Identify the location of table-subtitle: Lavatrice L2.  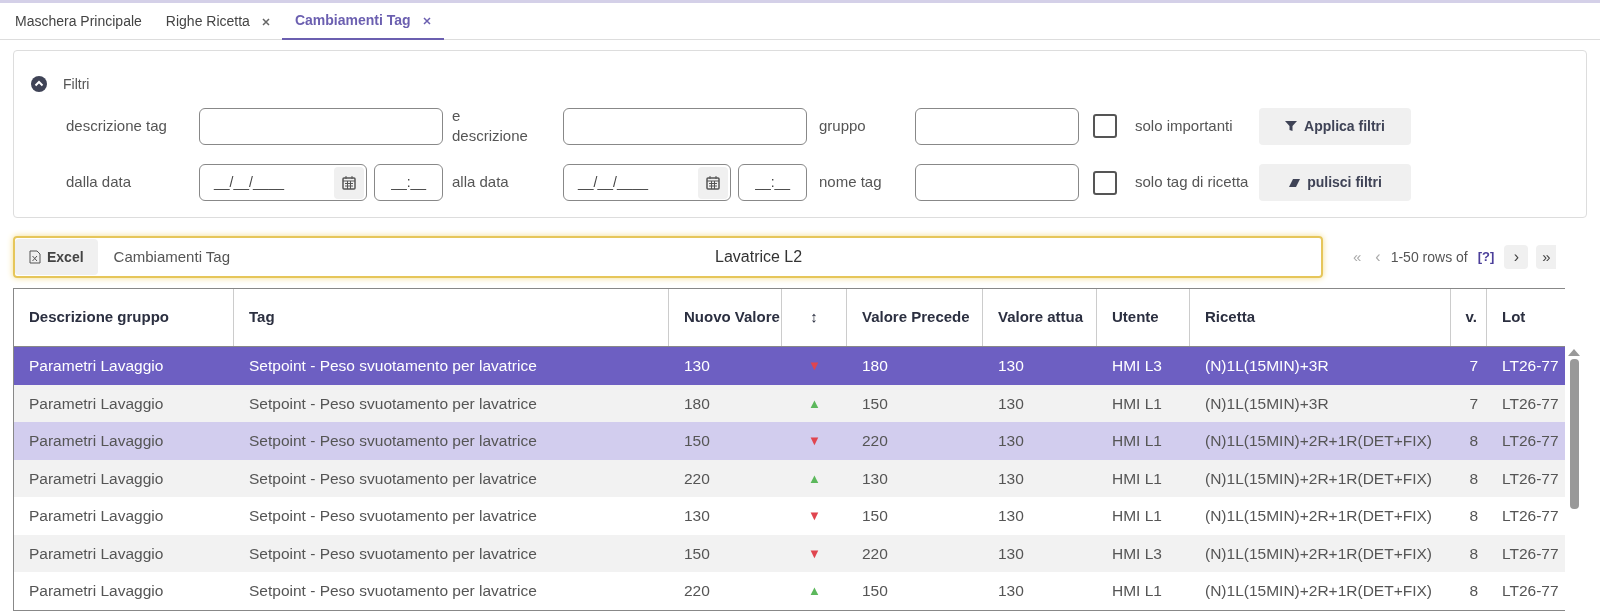
(759, 257).